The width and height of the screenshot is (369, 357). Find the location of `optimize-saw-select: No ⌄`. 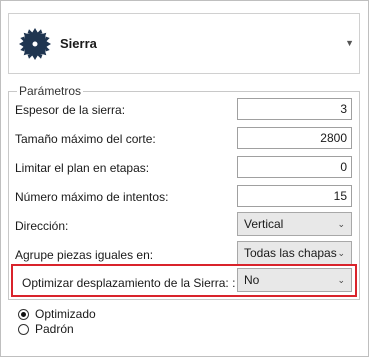

optimize-saw-select: No ⌄ is located at coordinates (294, 280).